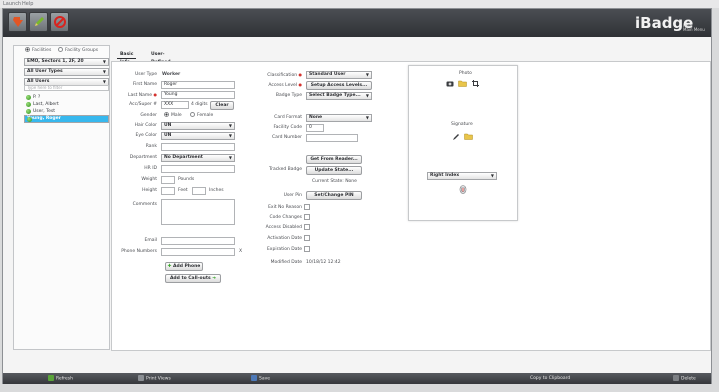  What do you see at coordinates (38, 50) in the screenshot?
I see `radio-facilities: Facilities` at bounding box center [38, 50].